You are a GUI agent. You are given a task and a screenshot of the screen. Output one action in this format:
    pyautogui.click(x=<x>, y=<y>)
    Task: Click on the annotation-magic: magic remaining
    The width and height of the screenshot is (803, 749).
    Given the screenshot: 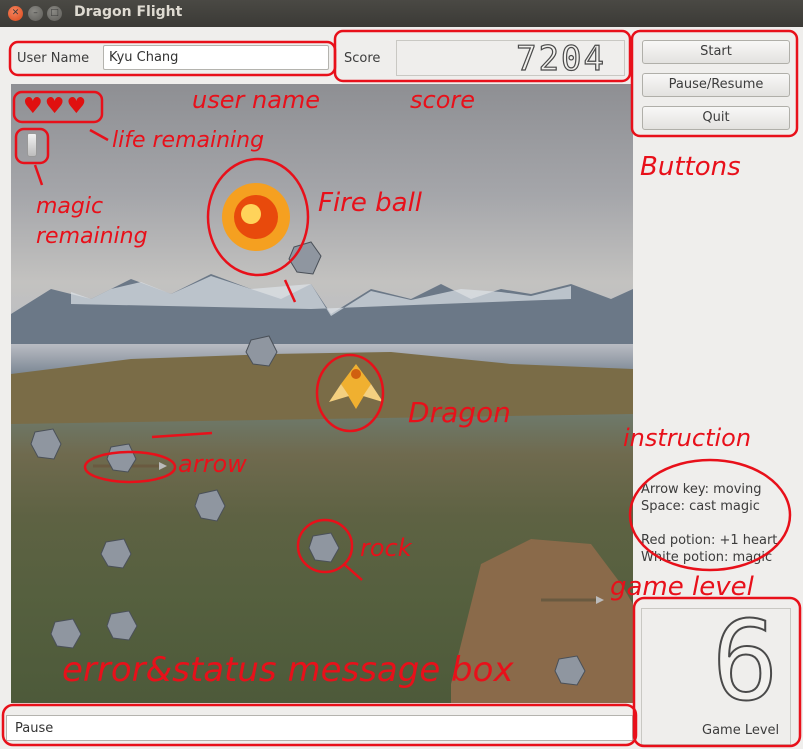 What is the action you would take?
    pyautogui.click(x=92, y=221)
    